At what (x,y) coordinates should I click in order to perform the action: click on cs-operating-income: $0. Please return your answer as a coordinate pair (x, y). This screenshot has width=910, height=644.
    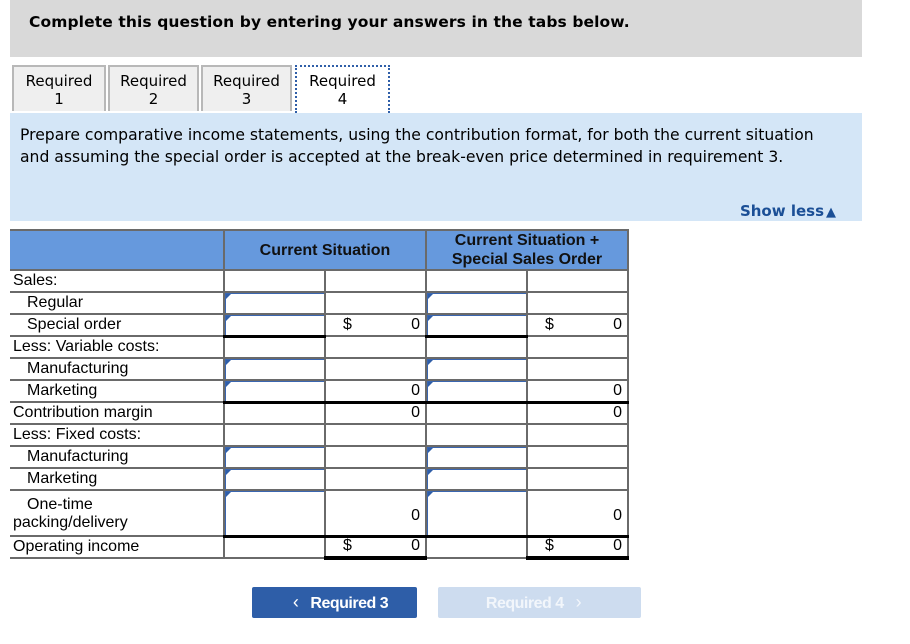
    Looking at the image, I should click on (375, 547).